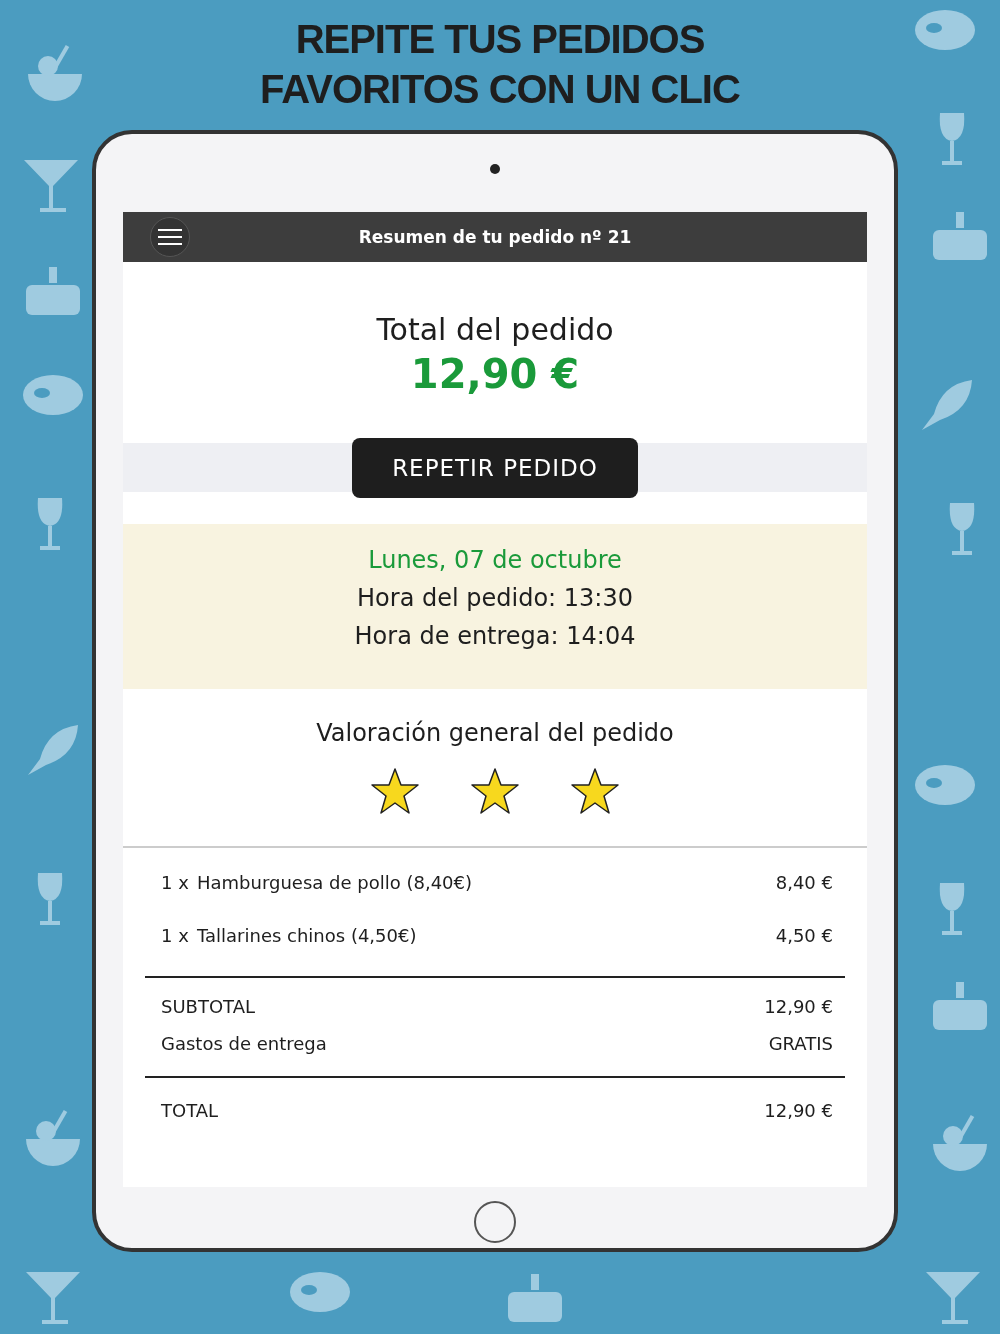 Image resolution: width=1000 pixels, height=1334 pixels. Describe the element at coordinates (495, 467) in the screenshot. I see `repeat-order-button: REPETIR PEDIDO` at that location.